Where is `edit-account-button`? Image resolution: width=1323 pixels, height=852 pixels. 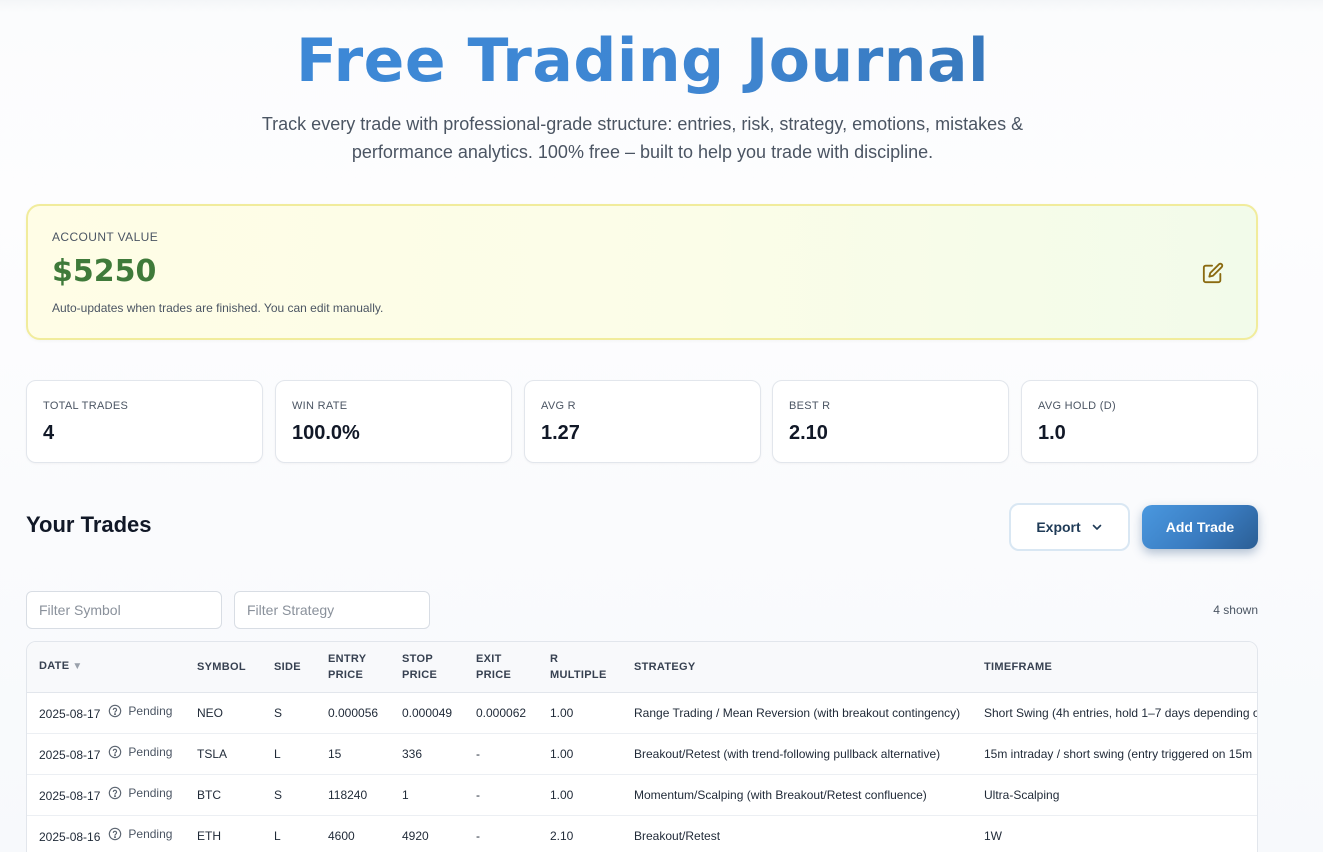 edit-account-button is located at coordinates (1213, 273).